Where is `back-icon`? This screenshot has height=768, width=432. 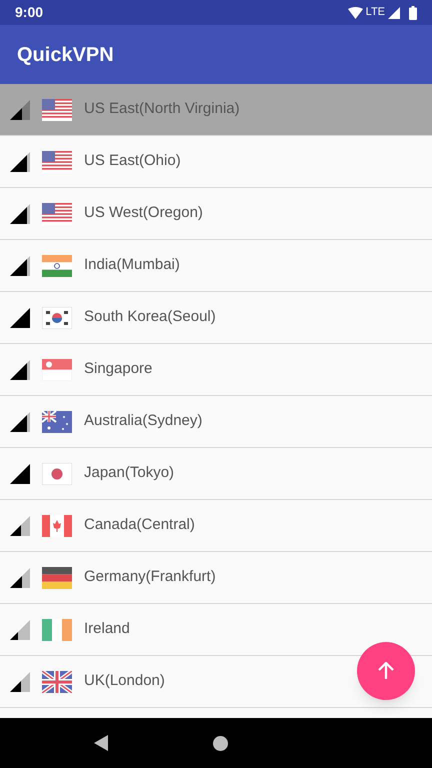 back-icon is located at coordinates (101, 743).